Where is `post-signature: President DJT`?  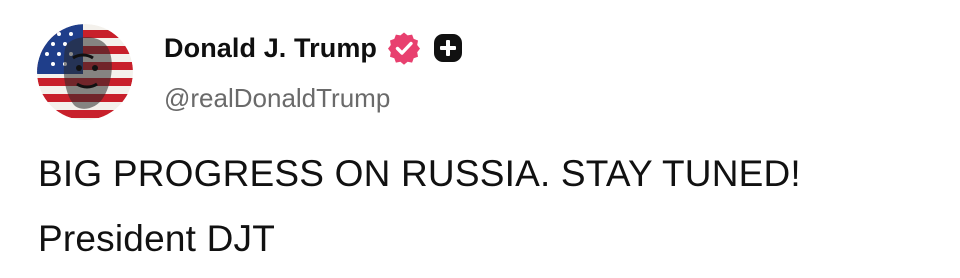 post-signature: President DJT is located at coordinates (157, 238).